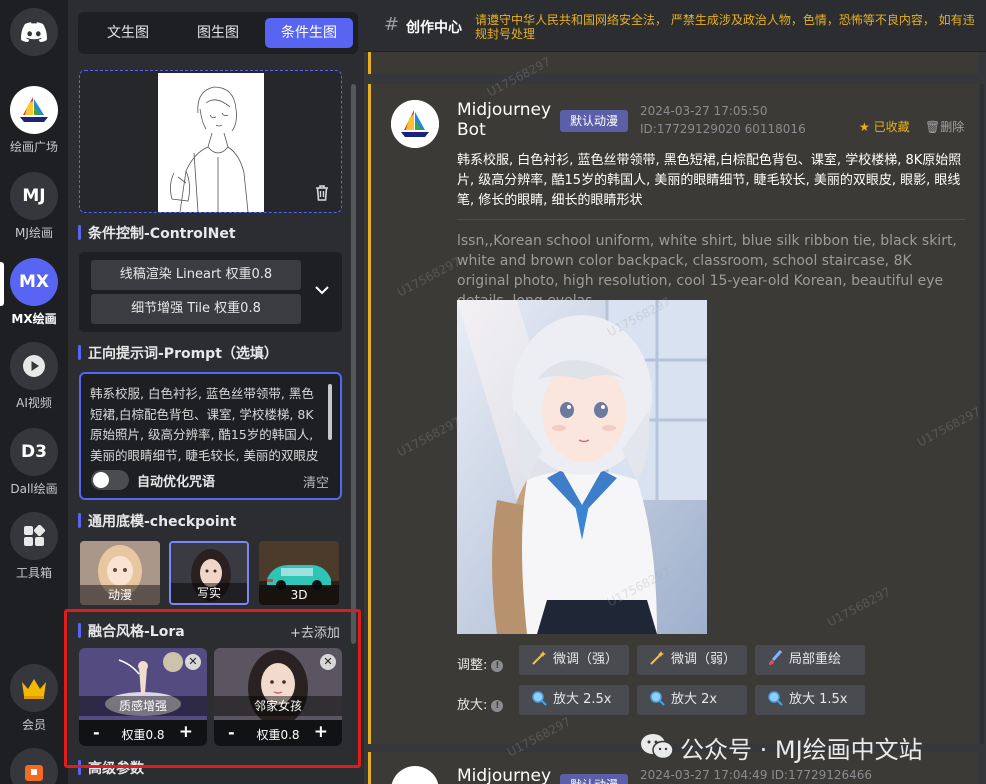  Describe the element at coordinates (952, 127) in the screenshot. I see `delete-label: 删除` at that location.